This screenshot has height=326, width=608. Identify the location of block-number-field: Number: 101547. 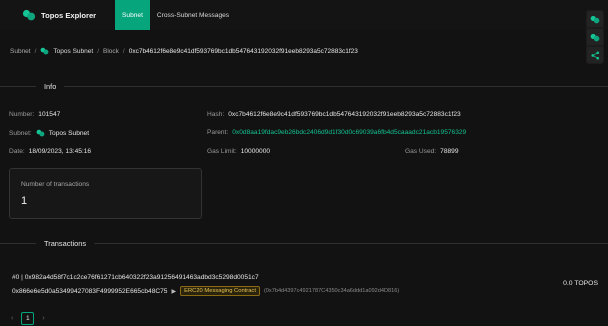
(34, 114).